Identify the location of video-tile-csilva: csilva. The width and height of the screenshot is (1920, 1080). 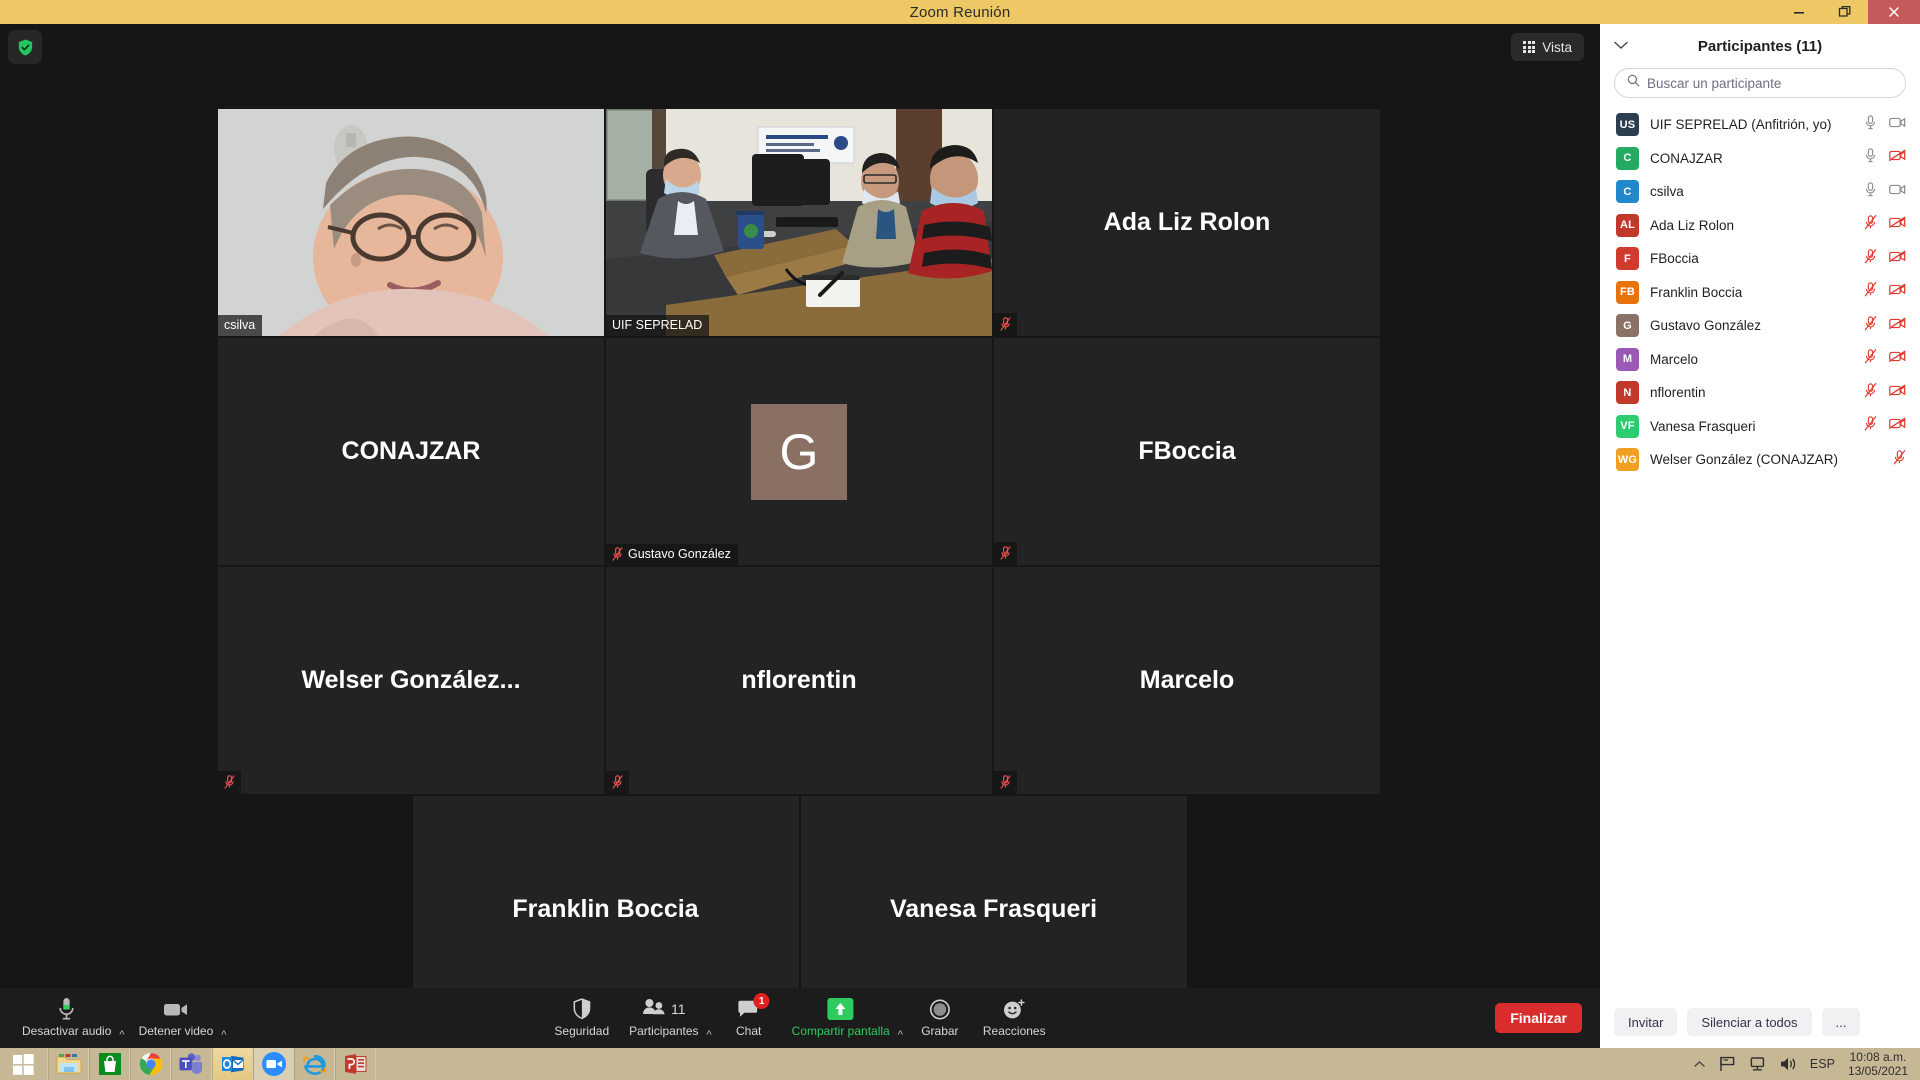
(411, 222).